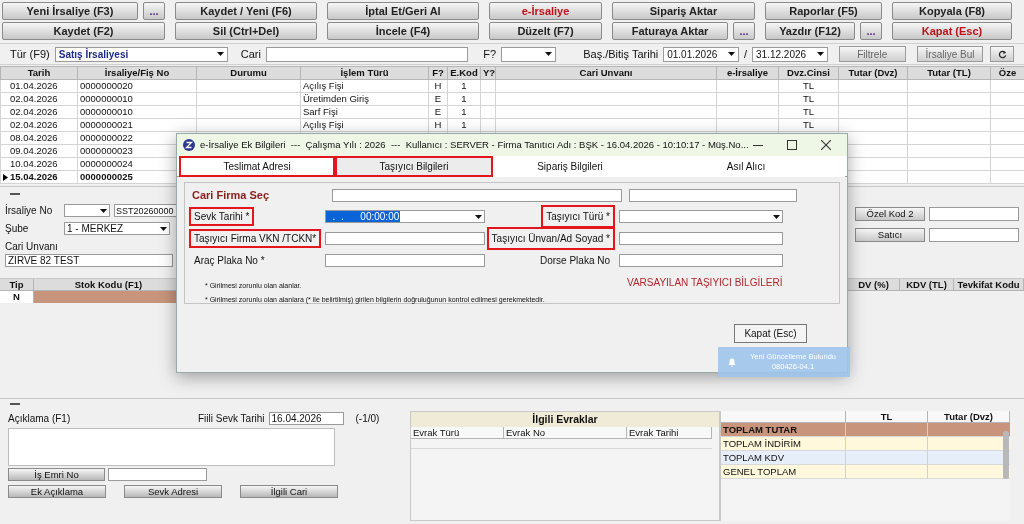  Describe the element at coordinates (1007, 73) in the screenshot. I see `column-header: Öze` at that location.